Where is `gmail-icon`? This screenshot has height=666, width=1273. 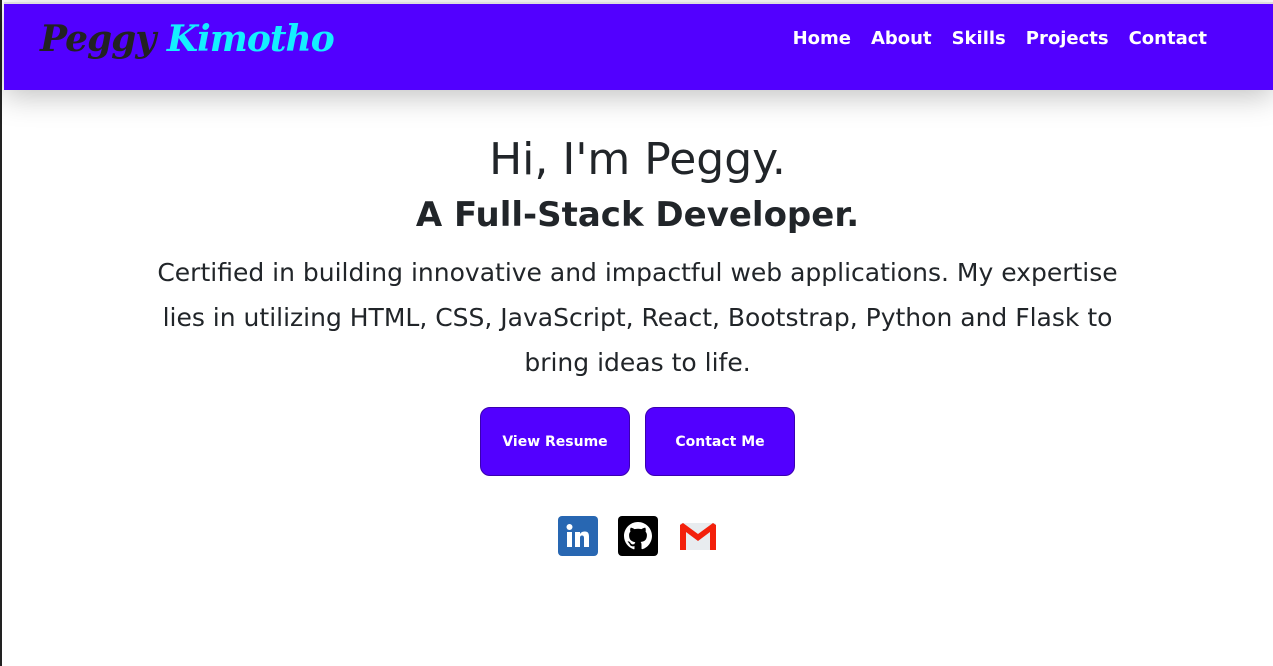
gmail-icon is located at coordinates (698, 536).